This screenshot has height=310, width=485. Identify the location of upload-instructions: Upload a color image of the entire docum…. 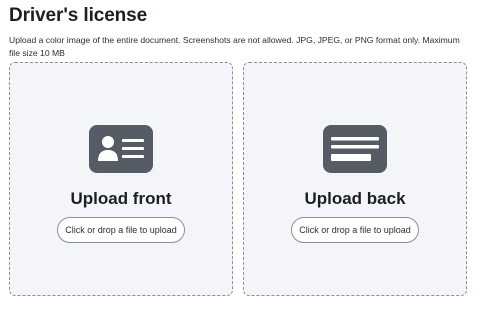
(234, 46).